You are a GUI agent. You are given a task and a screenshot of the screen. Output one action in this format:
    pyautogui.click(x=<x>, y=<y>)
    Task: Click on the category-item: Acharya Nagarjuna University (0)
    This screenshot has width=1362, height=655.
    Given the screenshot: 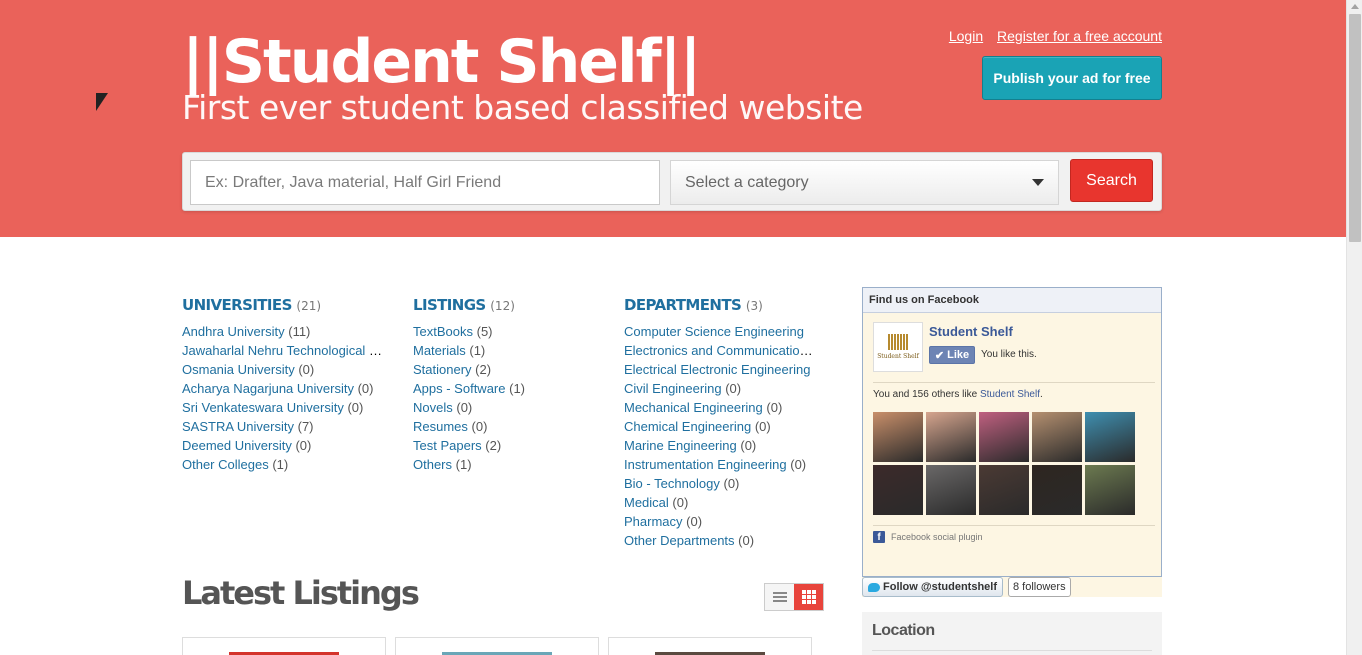 What is the action you would take?
    pyautogui.click(x=284, y=388)
    